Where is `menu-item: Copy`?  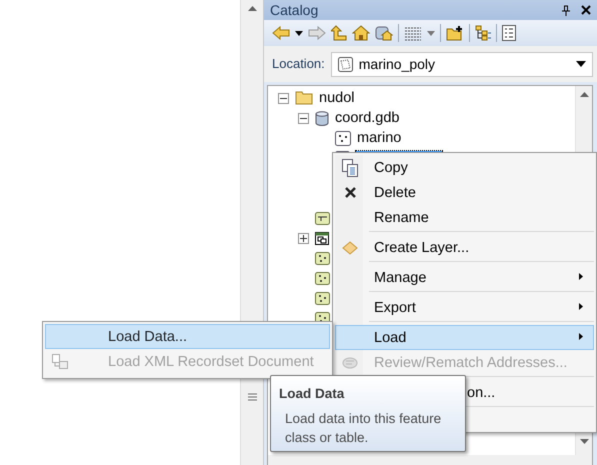
menu-item: Copy is located at coordinates (464, 167).